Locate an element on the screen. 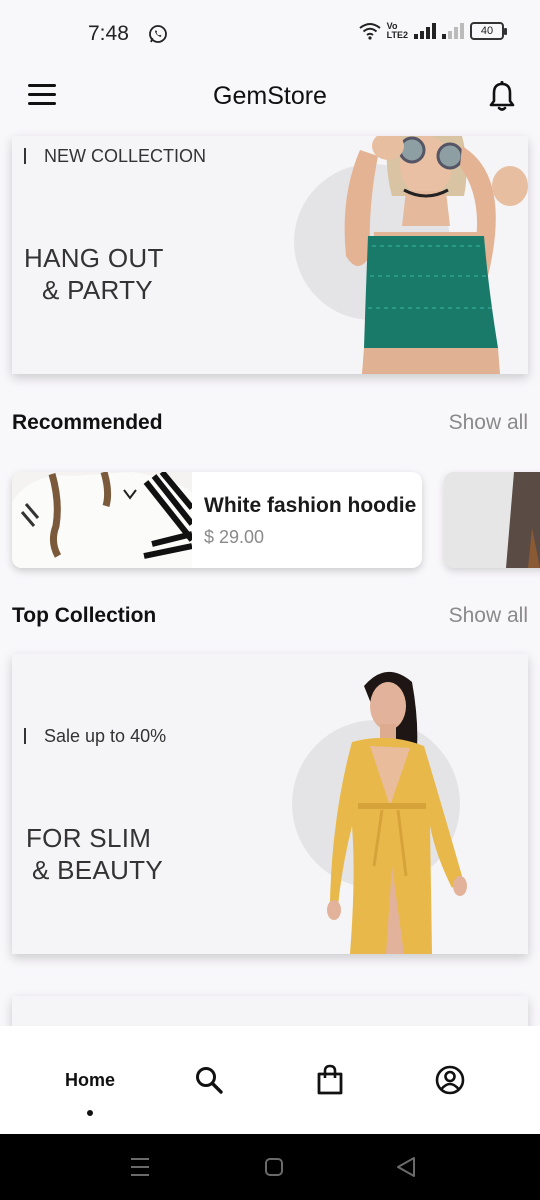 This screenshot has height=1200, width=540. status-indicators: Vo LTE2 40 is located at coordinates (433, 30).